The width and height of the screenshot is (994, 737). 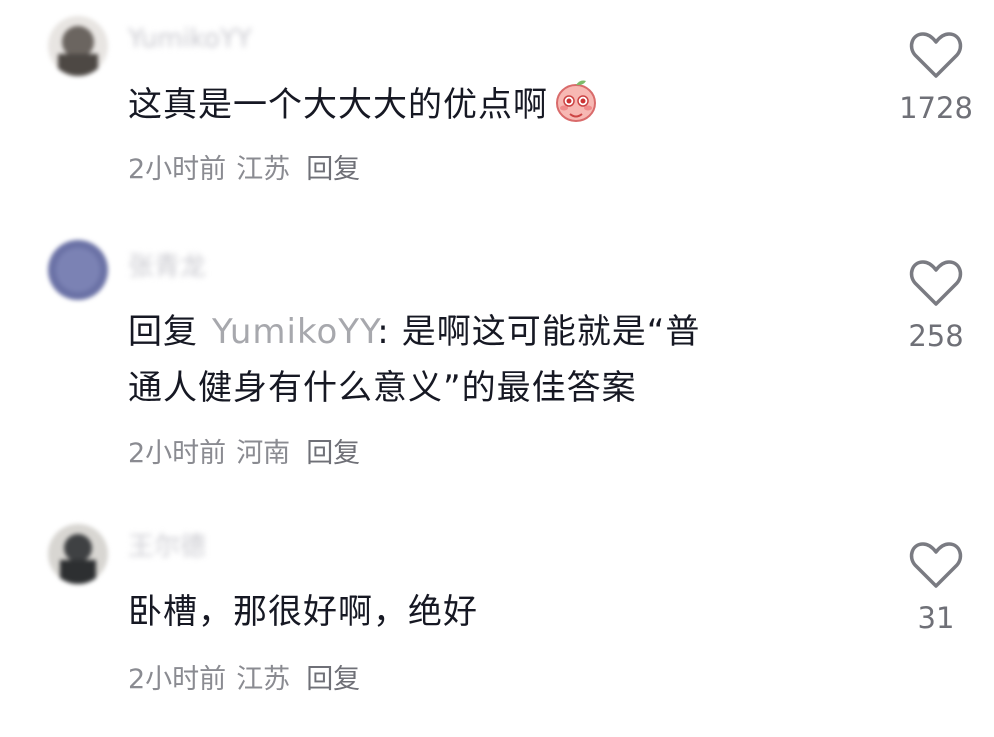 I want to click on comment-text: 这真是一个大大大的优点啊, so click(x=498, y=104).